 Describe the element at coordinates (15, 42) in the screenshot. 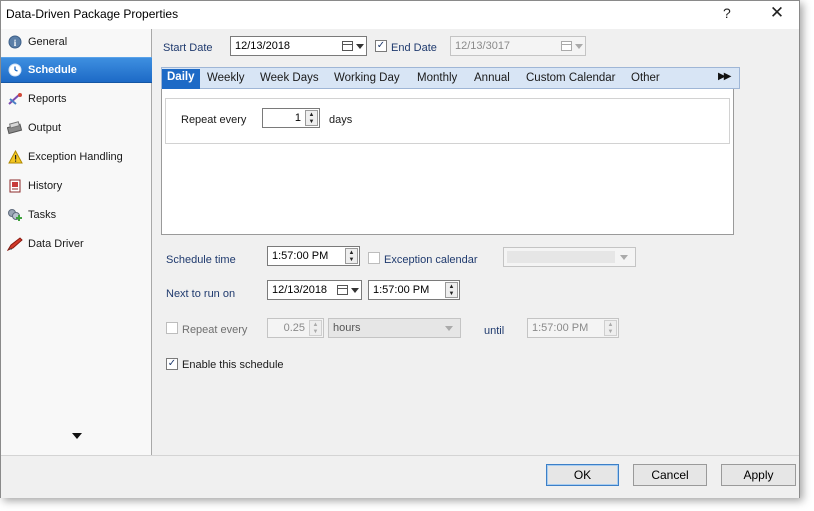

I see `info-icon: i` at that location.